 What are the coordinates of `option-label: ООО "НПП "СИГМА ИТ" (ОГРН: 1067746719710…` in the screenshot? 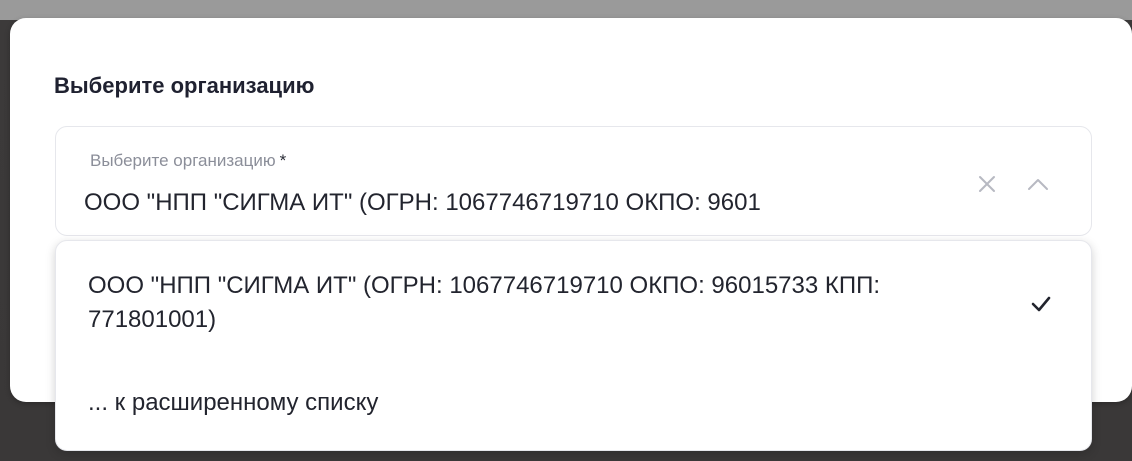 It's located at (484, 302).